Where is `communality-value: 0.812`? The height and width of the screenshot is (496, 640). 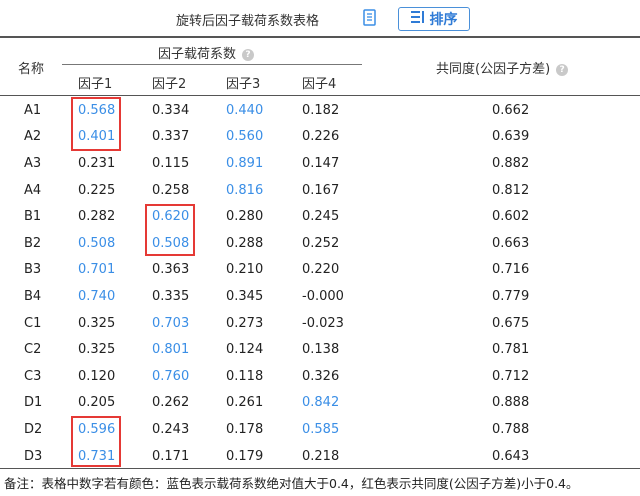
communality-value: 0.812 is located at coordinates (511, 190).